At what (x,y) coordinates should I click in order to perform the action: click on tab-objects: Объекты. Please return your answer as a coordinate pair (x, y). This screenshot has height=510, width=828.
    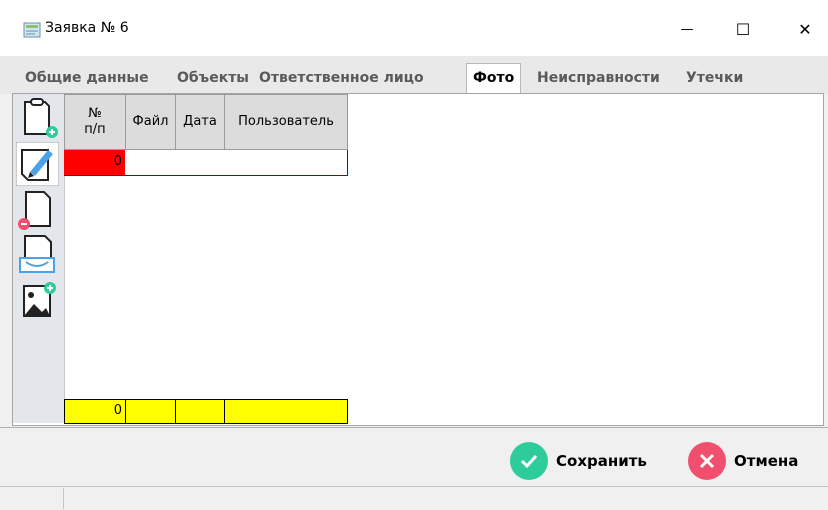
    Looking at the image, I should click on (213, 78).